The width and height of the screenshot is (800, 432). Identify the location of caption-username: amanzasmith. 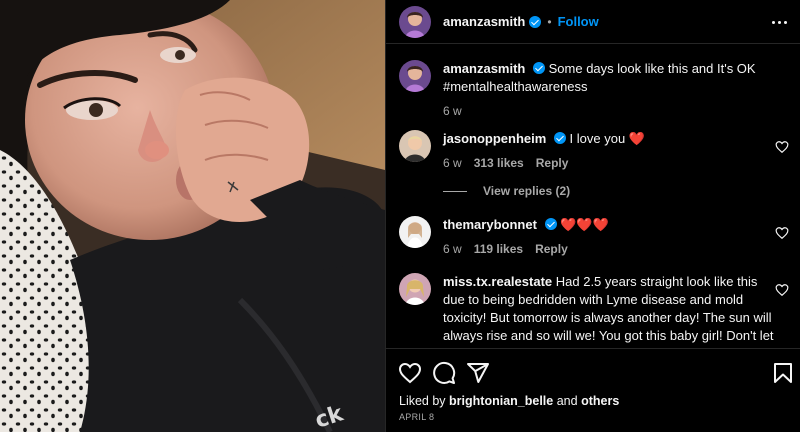
(484, 68).